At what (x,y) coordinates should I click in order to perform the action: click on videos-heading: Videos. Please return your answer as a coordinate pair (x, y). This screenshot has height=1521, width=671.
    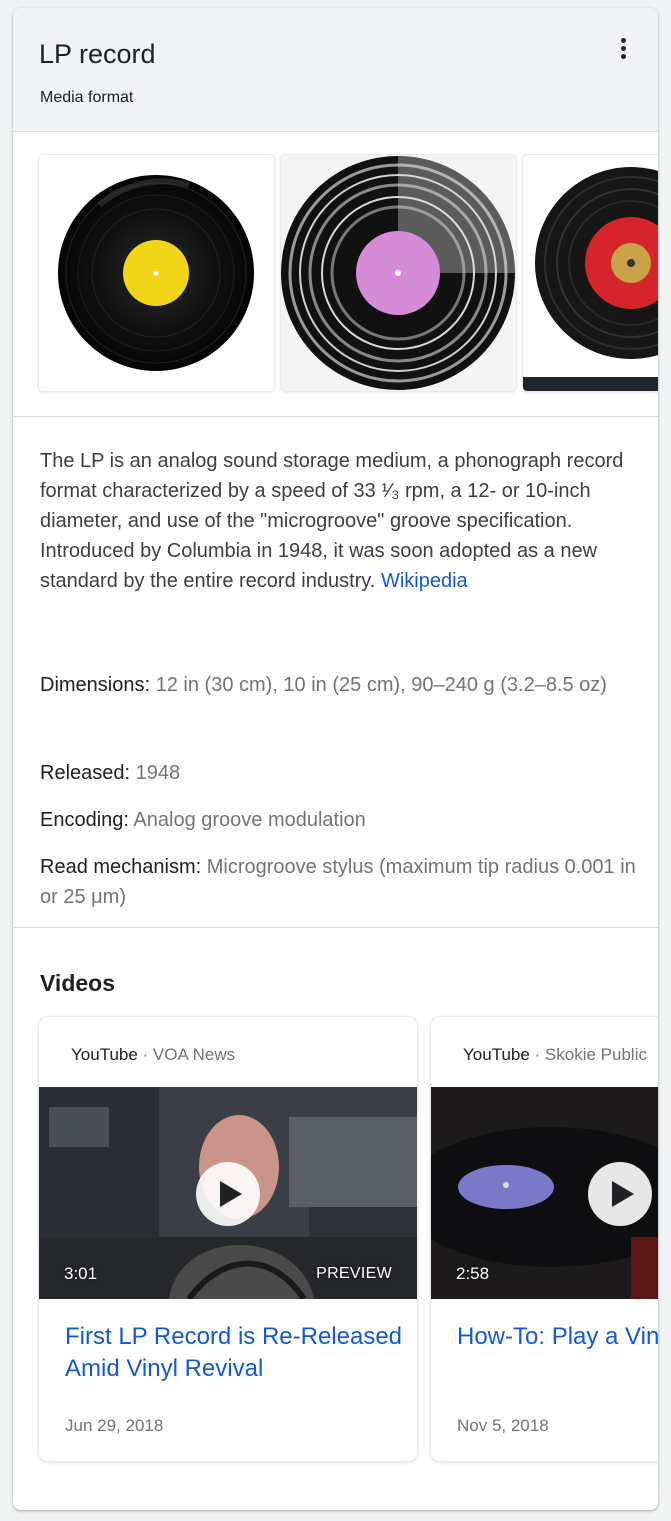
    Looking at the image, I should click on (77, 983).